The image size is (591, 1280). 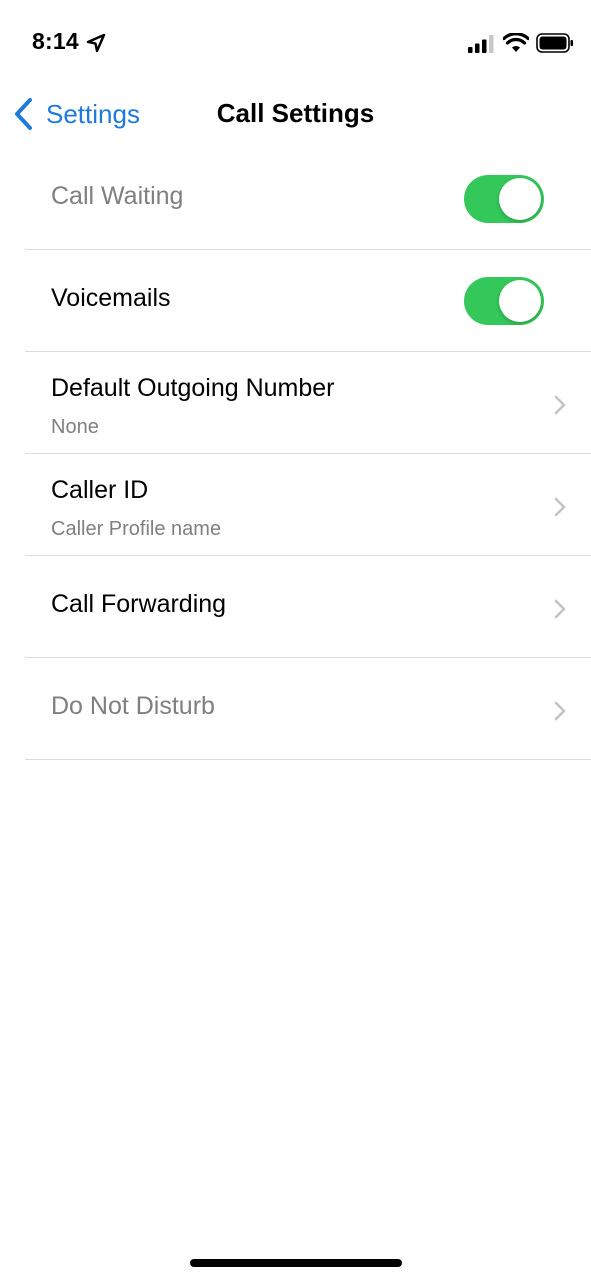 I want to click on row-title: Call Forwarding, so click(x=139, y=604).